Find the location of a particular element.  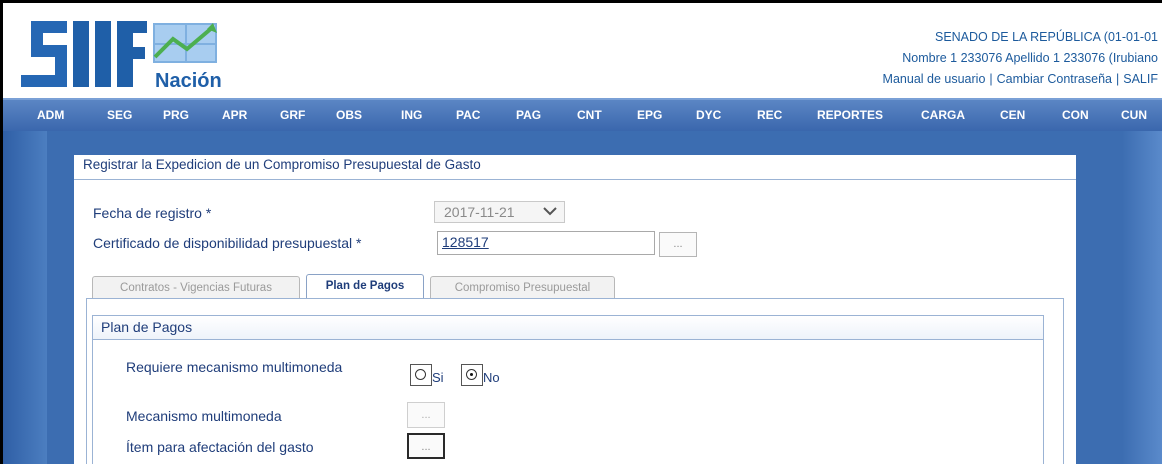

radio-no is located at coordinates (471, 374).